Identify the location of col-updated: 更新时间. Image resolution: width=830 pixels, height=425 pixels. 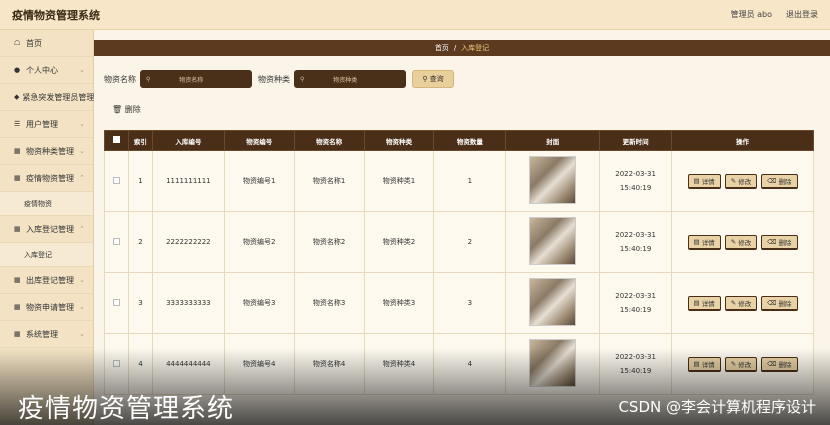
(636, 140).